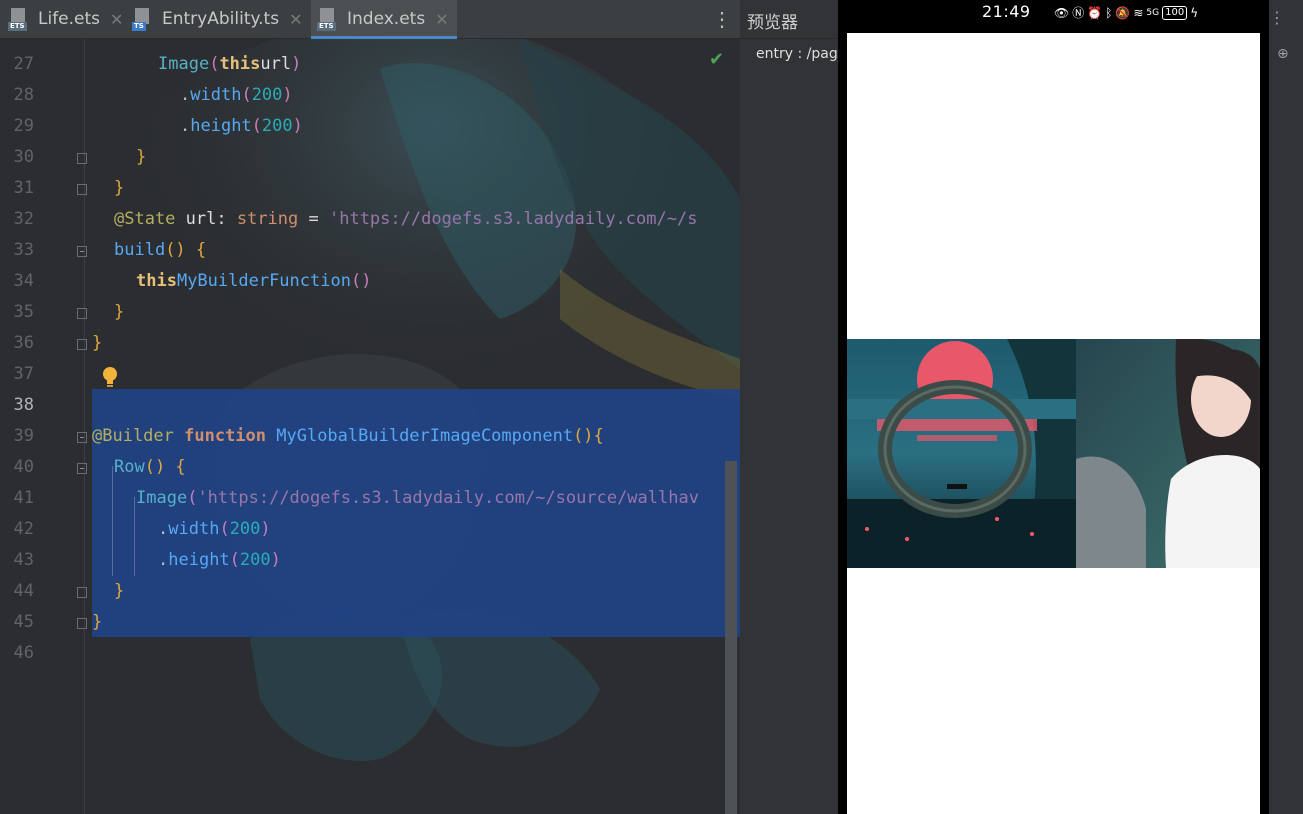  I want to click on tab-life-ets: ETS Life.ets ✕, so click(65, 19).